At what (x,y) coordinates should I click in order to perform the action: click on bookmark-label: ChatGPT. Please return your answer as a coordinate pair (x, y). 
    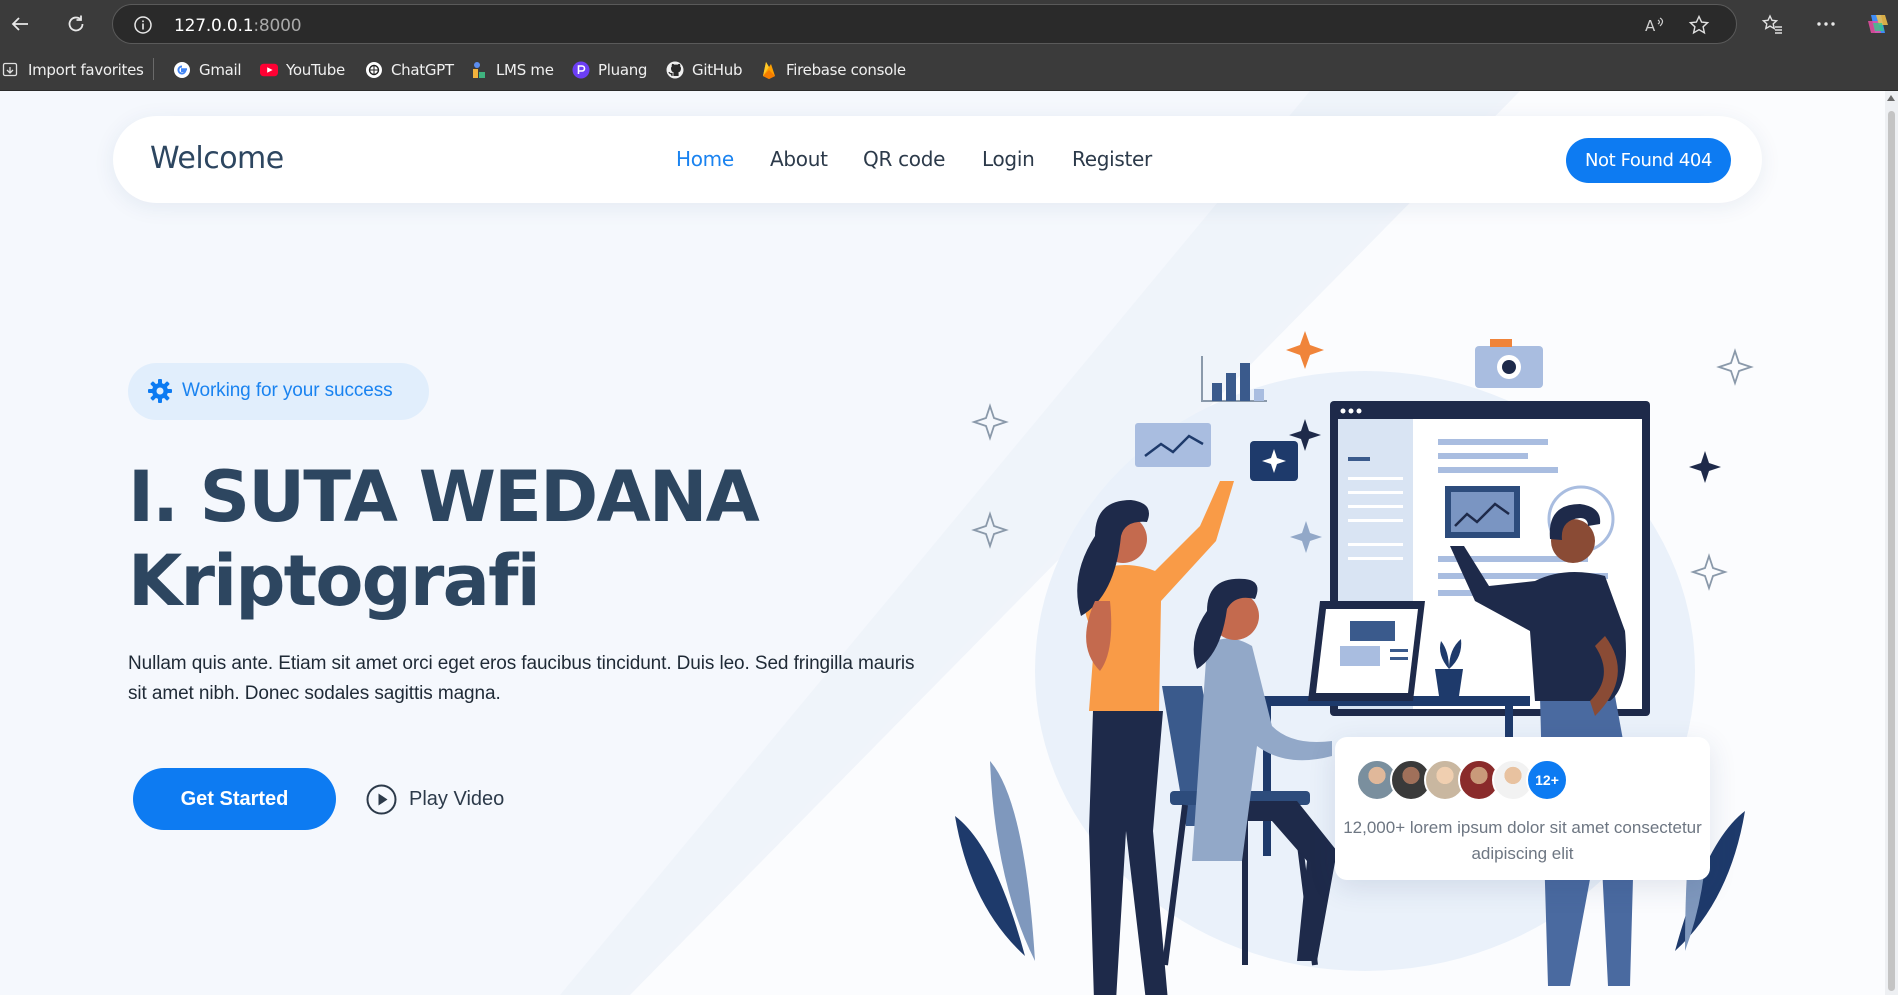
    Looking at the image, I should click on (422, 70).